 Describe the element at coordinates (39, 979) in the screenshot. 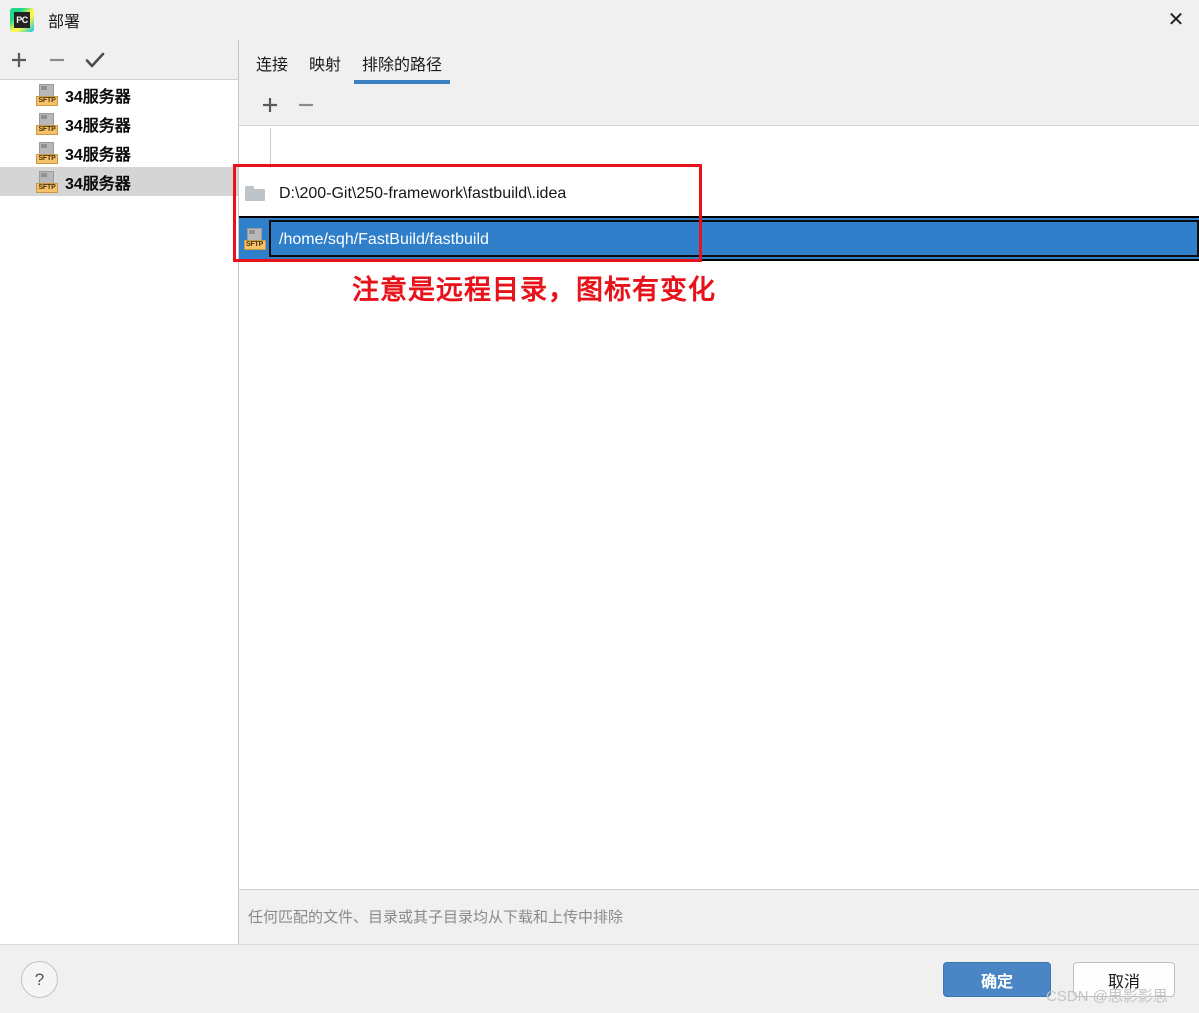

I see `help-button: ?` at that location.